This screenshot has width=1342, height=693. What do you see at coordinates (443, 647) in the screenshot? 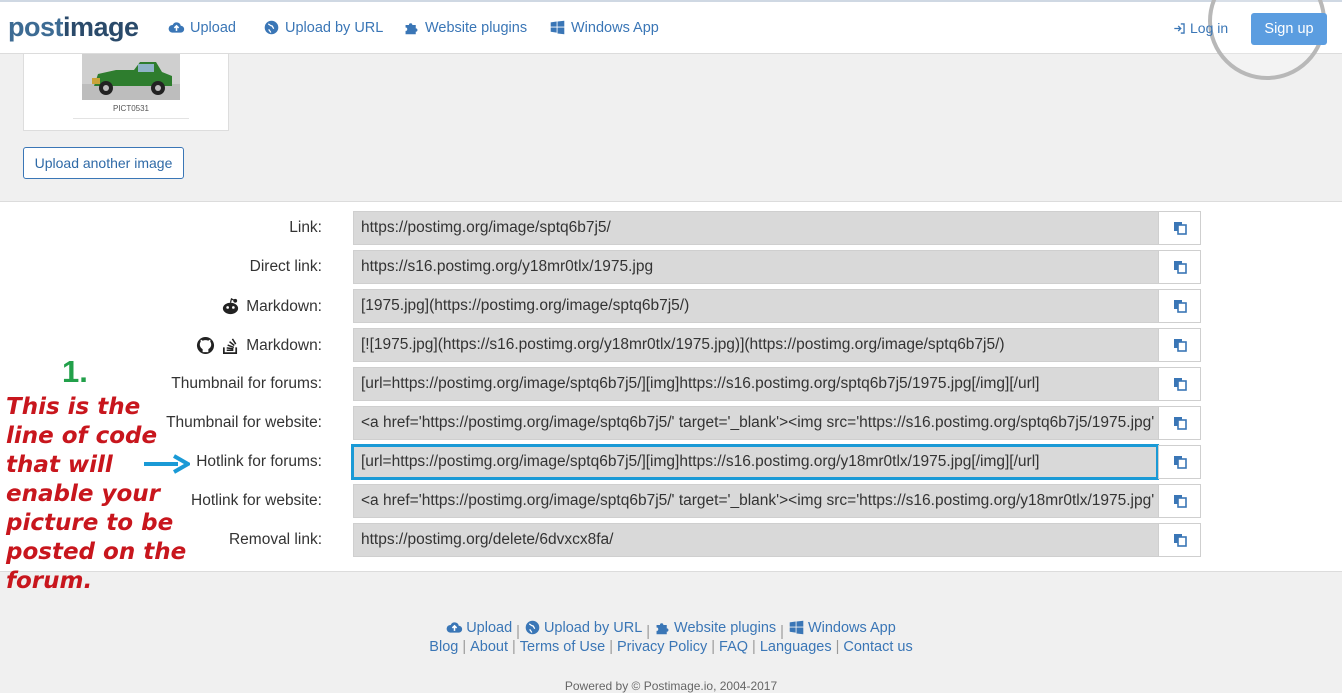
I see `footer-link-blog: Blog` at bounding box center [443, 647].